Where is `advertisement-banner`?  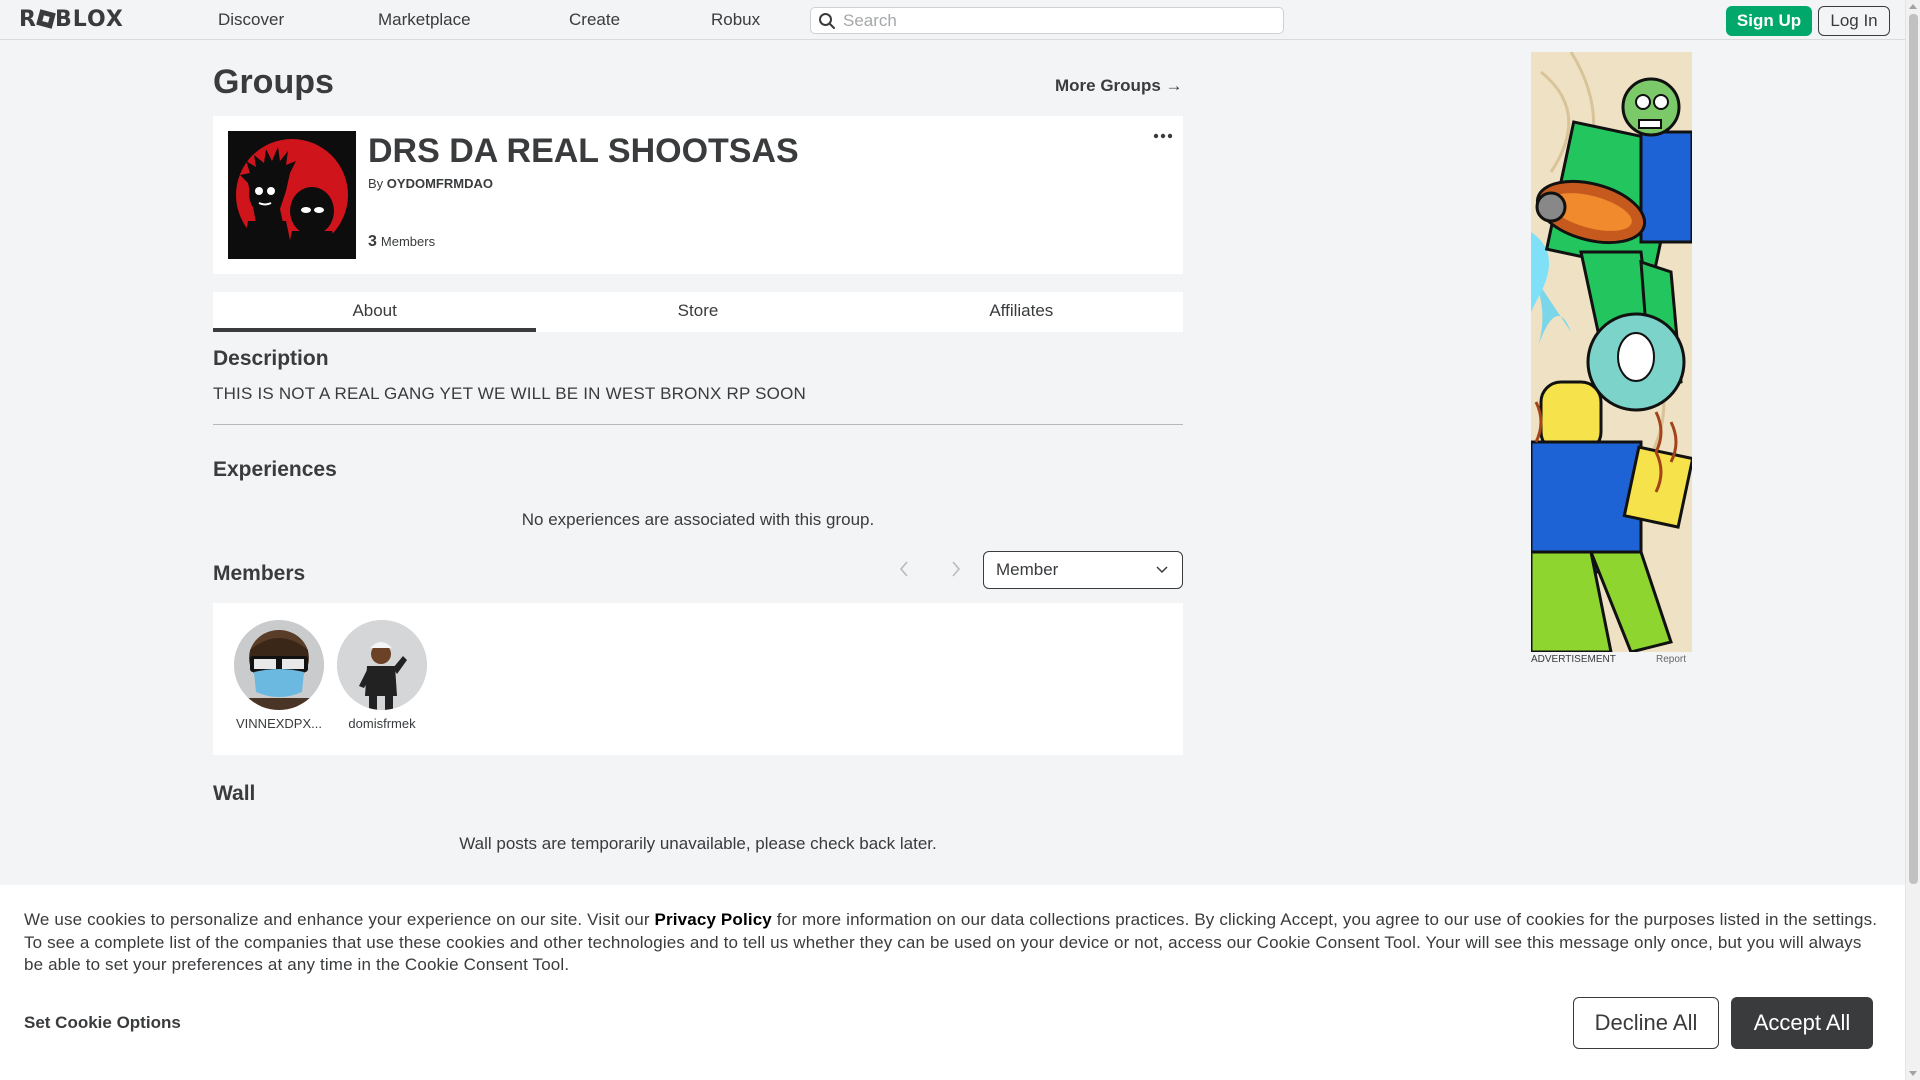 advertisement-banner is located at coordinates (1611, 352).